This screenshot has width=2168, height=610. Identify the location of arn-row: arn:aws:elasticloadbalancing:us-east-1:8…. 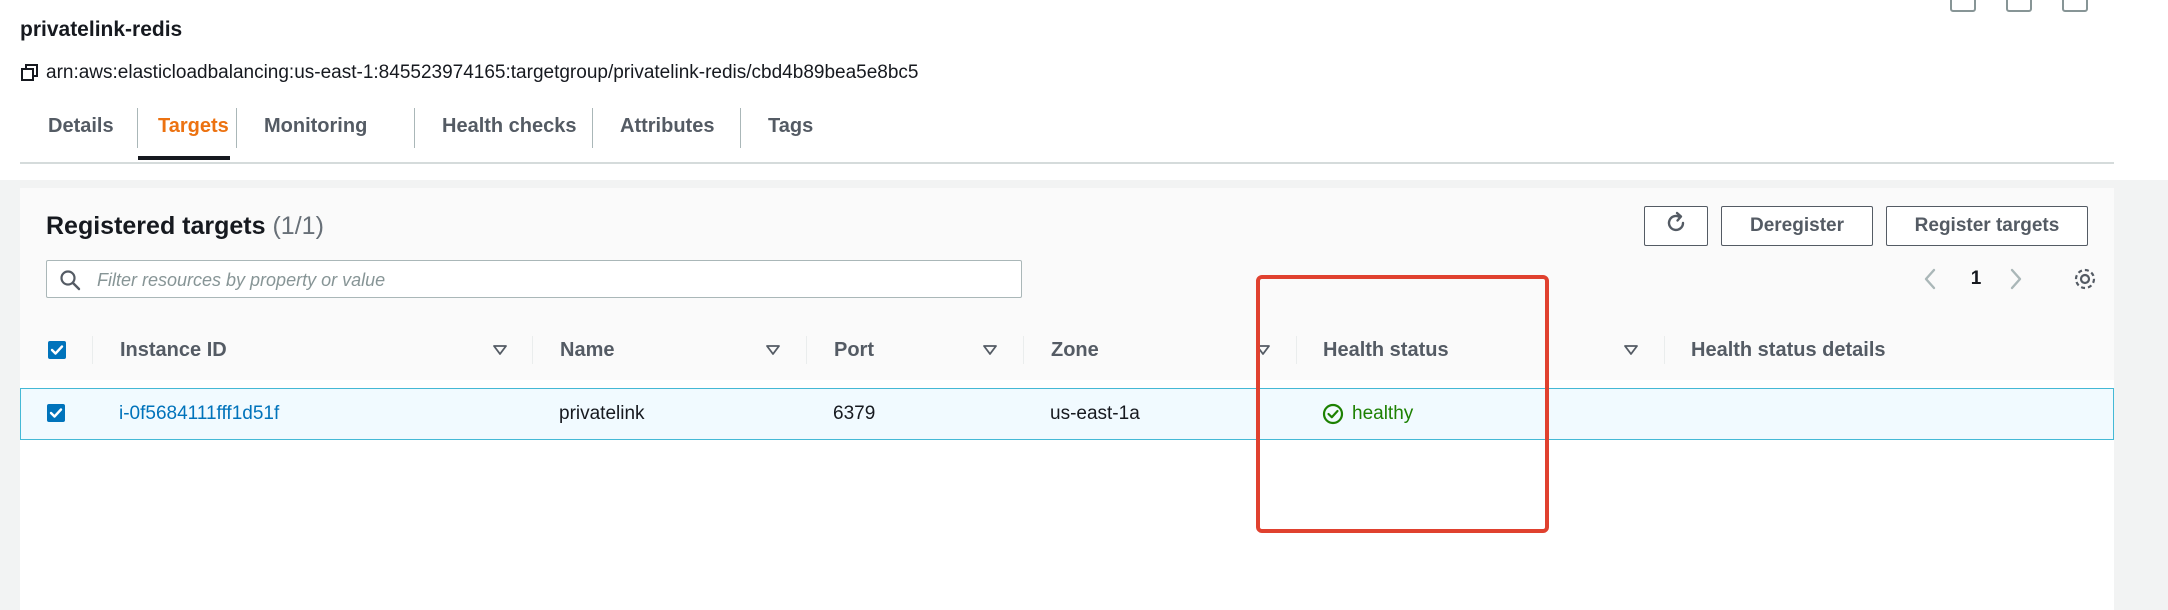
(469, 73).